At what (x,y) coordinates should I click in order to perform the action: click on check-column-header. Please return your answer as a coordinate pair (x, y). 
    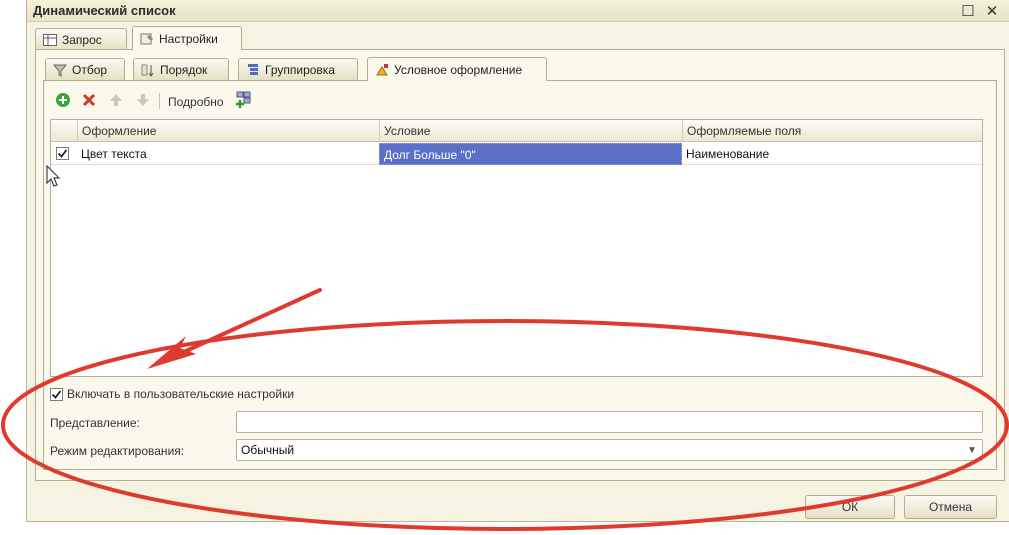
    Looking at the image, I should click on (64, 131).